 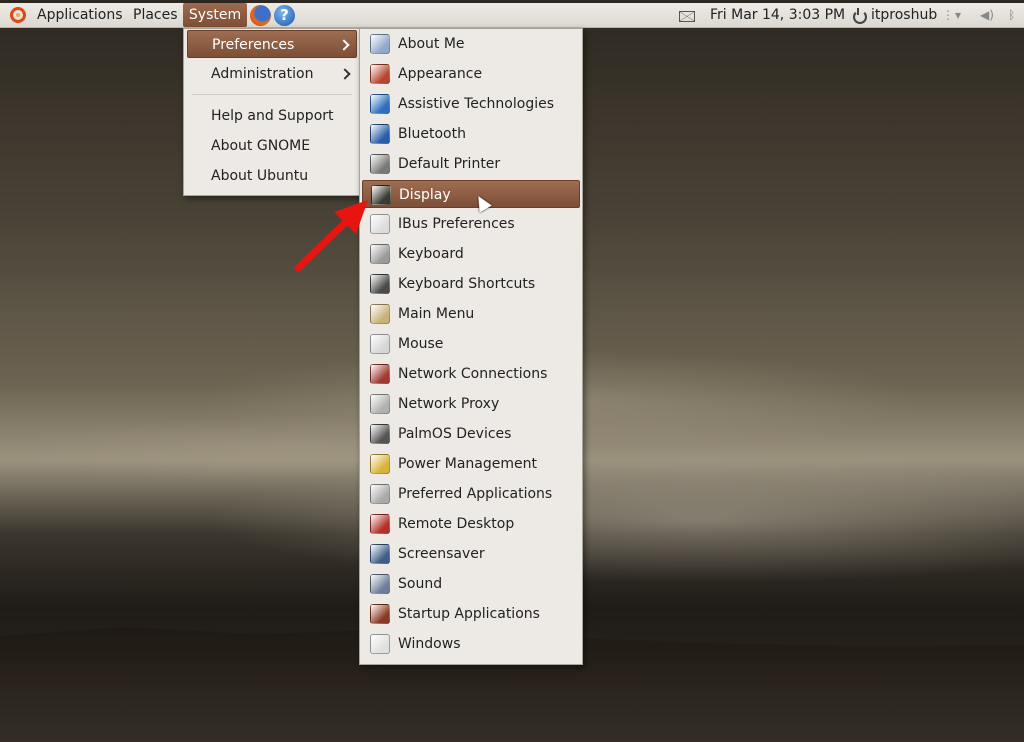 I want to click on ubuntu-logo-icon, so click(x=18, y=15).